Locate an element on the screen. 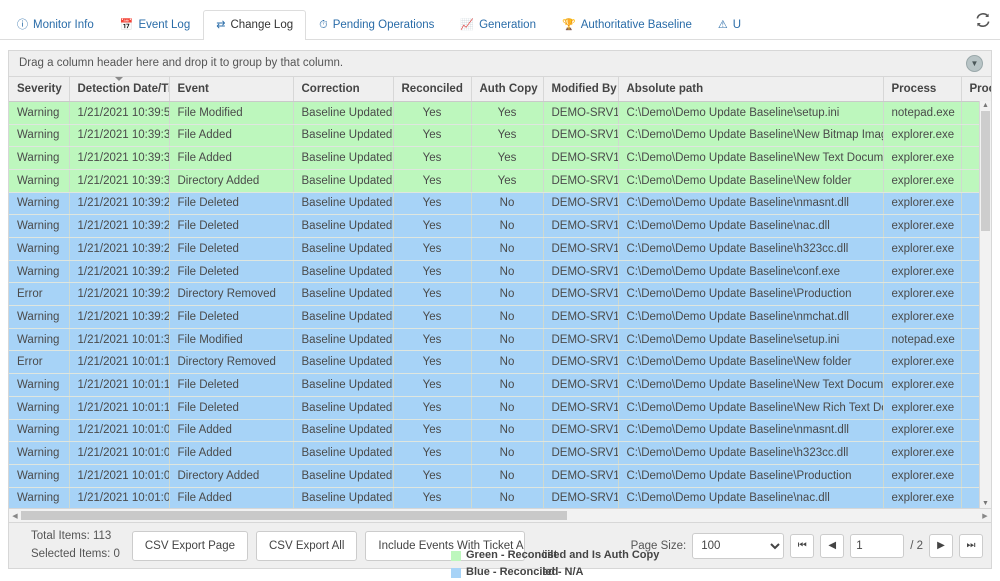 This screenshot has height=581, width=1000. warning-triangle-icon: ⚠ is located at coordinates (723, 25).